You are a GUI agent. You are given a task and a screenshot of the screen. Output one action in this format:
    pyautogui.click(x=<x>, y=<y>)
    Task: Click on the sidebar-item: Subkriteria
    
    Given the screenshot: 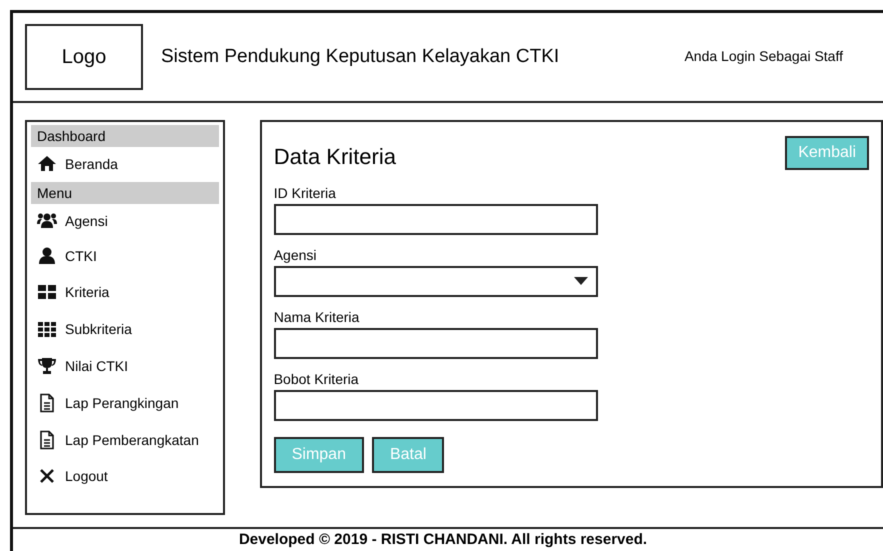 What is the action you would take?
    pyautogui.click(x=125, y=329)
    